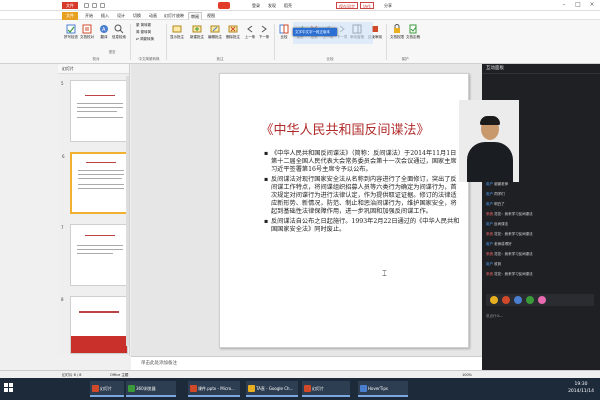 This screenshot has width=600, height=400. Describe the element at coordinates (383, 389) in the screenshot. I see `taskbar-item: HoverTips` at that location.